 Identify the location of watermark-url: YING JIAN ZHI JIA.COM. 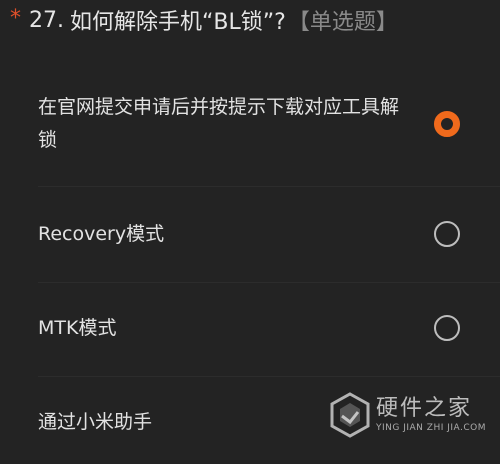
(431, 428).